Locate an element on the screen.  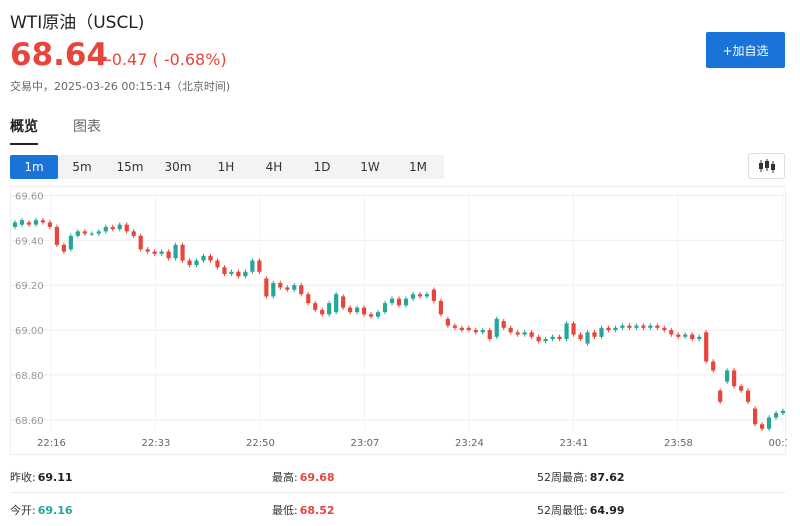
stat-high: 最高: 69.68 is located at coordinates (303, 477).